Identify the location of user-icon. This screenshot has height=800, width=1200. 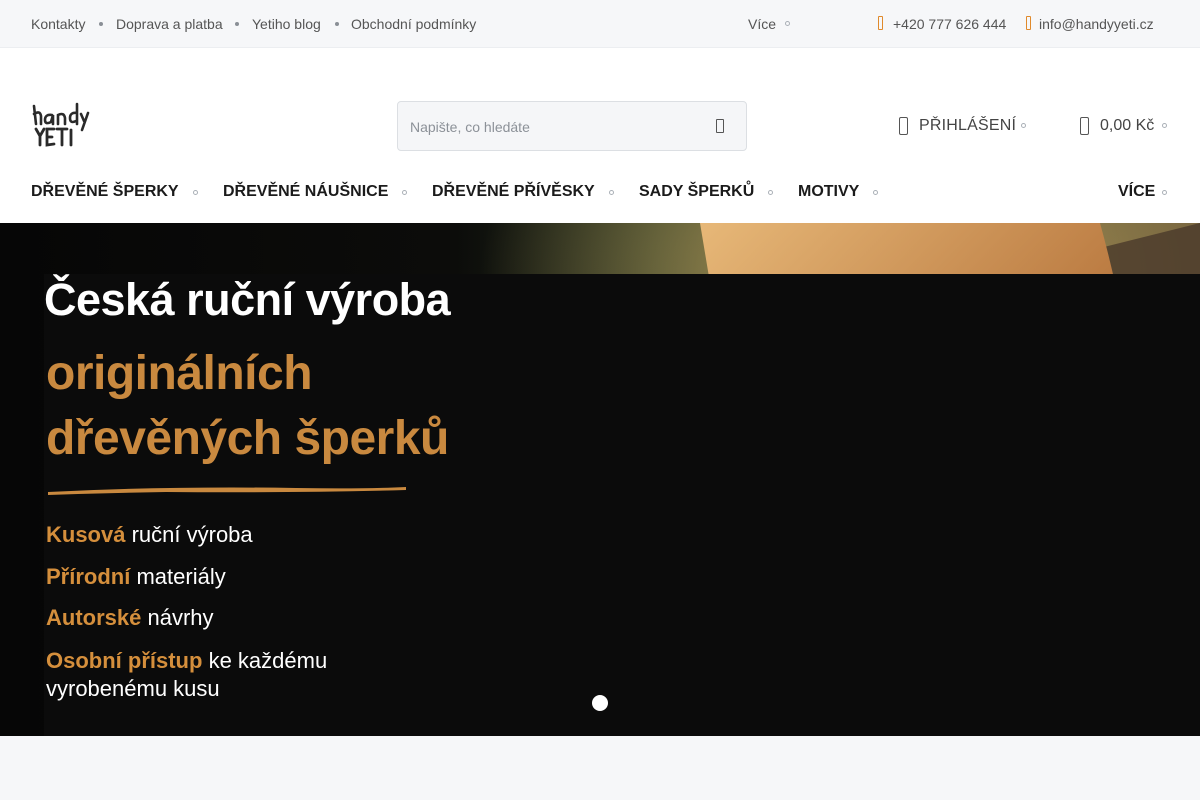
(903, 126).